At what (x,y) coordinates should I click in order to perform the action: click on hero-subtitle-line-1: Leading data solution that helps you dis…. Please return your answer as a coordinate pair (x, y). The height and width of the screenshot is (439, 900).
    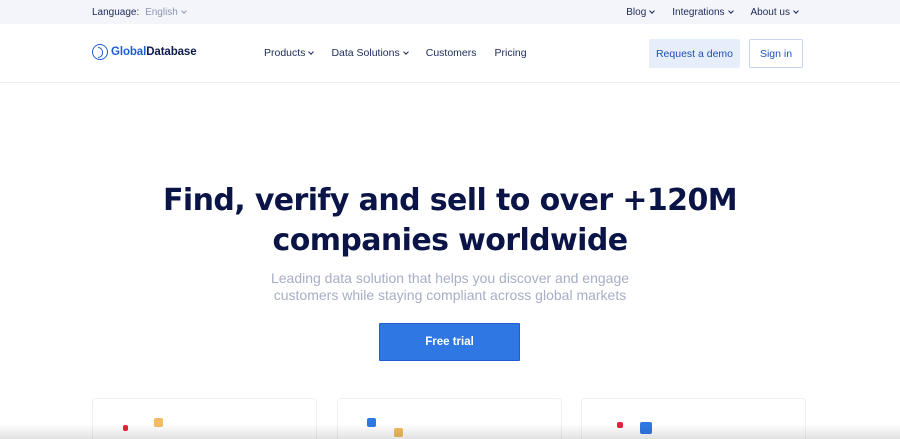
    Looking at the image, I should click on (450, 278).